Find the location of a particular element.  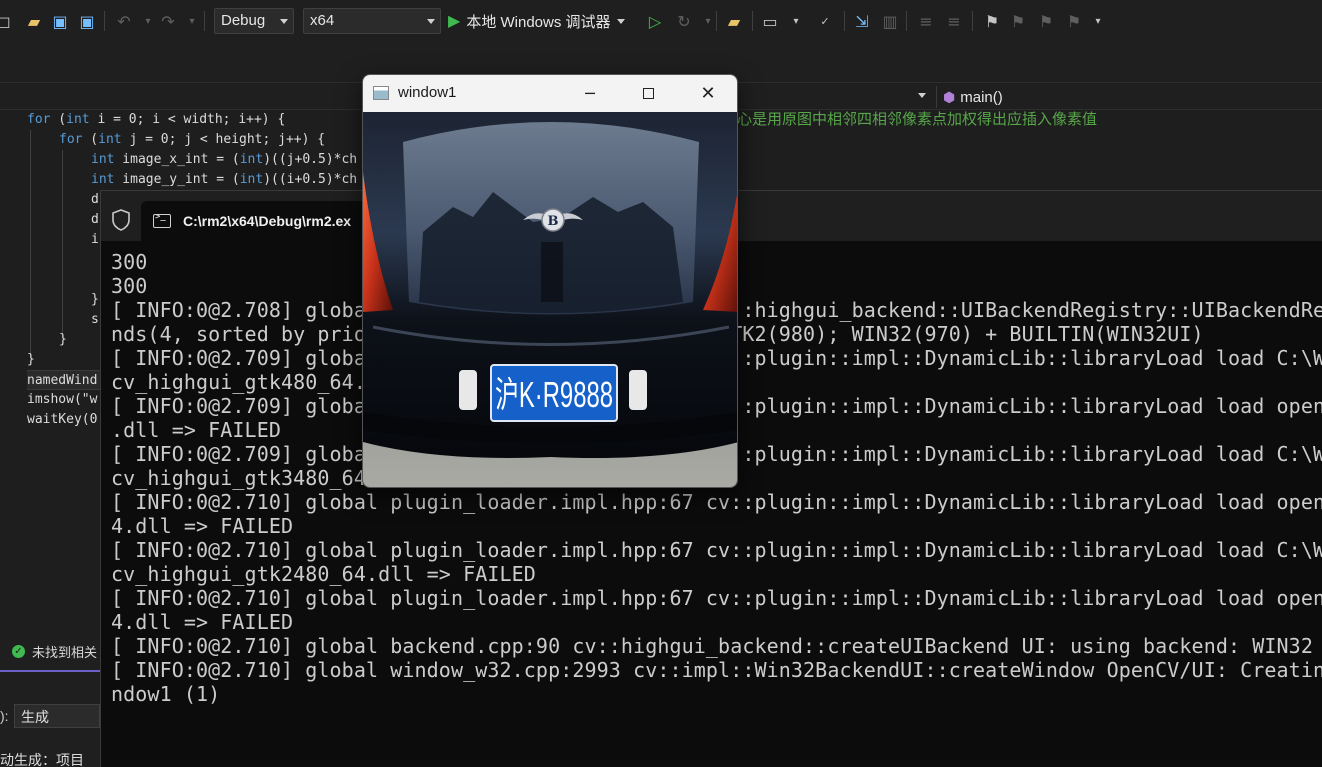

right-plate-light is located at coordinates (638, 390).